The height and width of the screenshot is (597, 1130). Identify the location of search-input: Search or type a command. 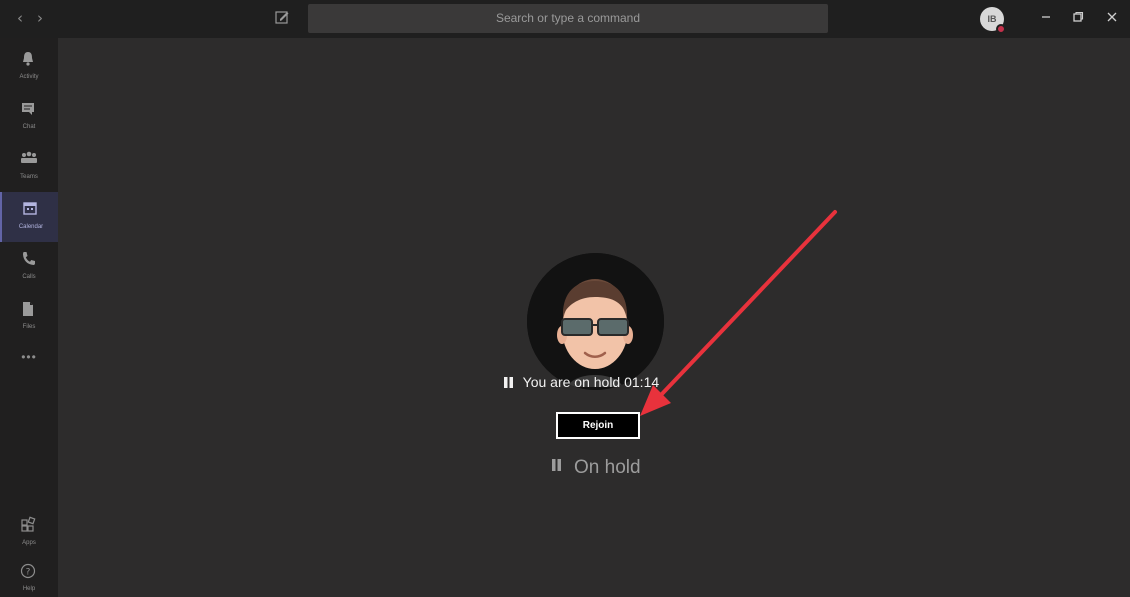
(568, 18).